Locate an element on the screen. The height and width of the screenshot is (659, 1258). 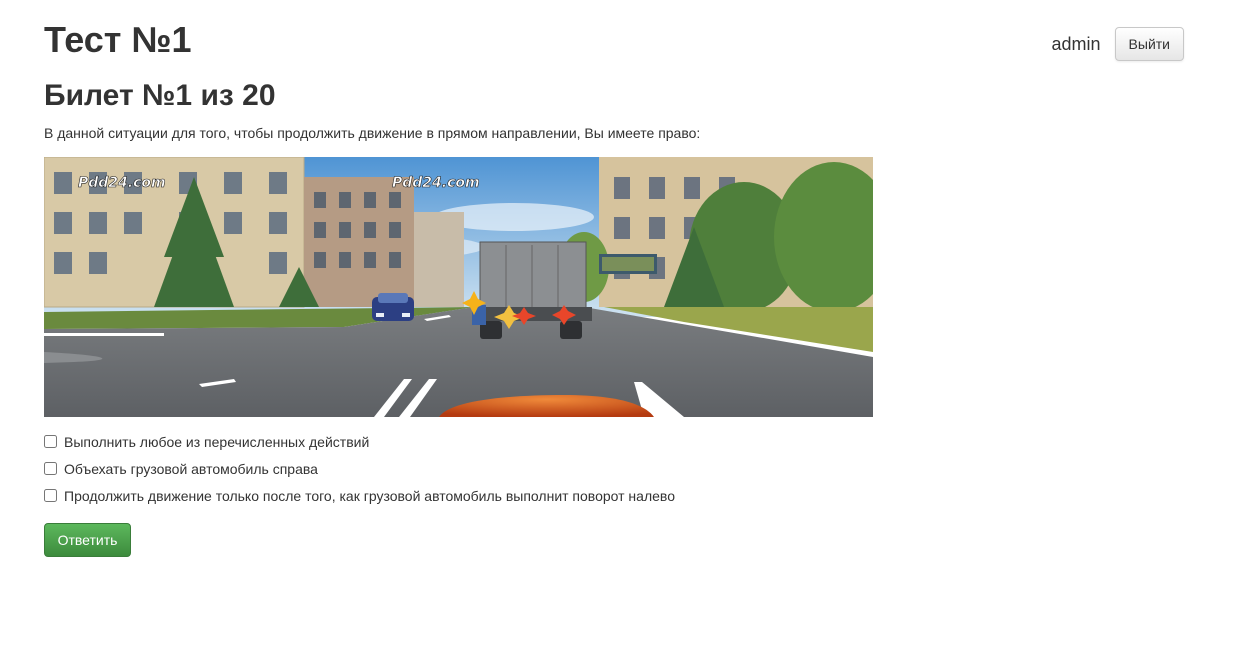
answer-option: Объехать грузовой автомобиль справа is located at coordinates (359, 468).